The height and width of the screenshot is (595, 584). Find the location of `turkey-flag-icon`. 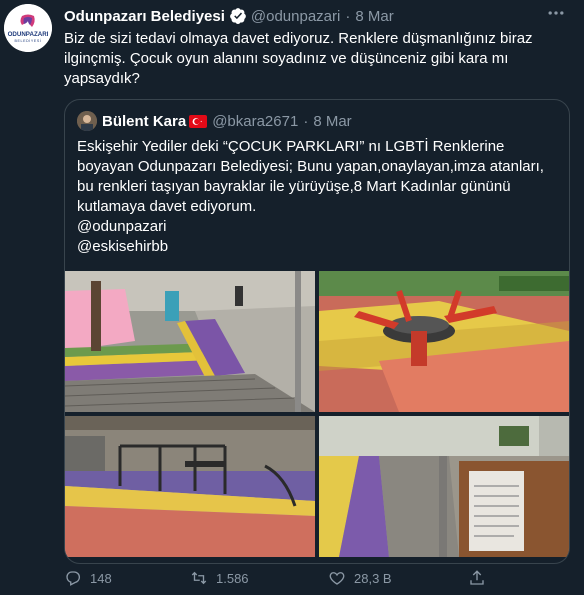

turkey-flag-icon is located at coordinates (198, 121).